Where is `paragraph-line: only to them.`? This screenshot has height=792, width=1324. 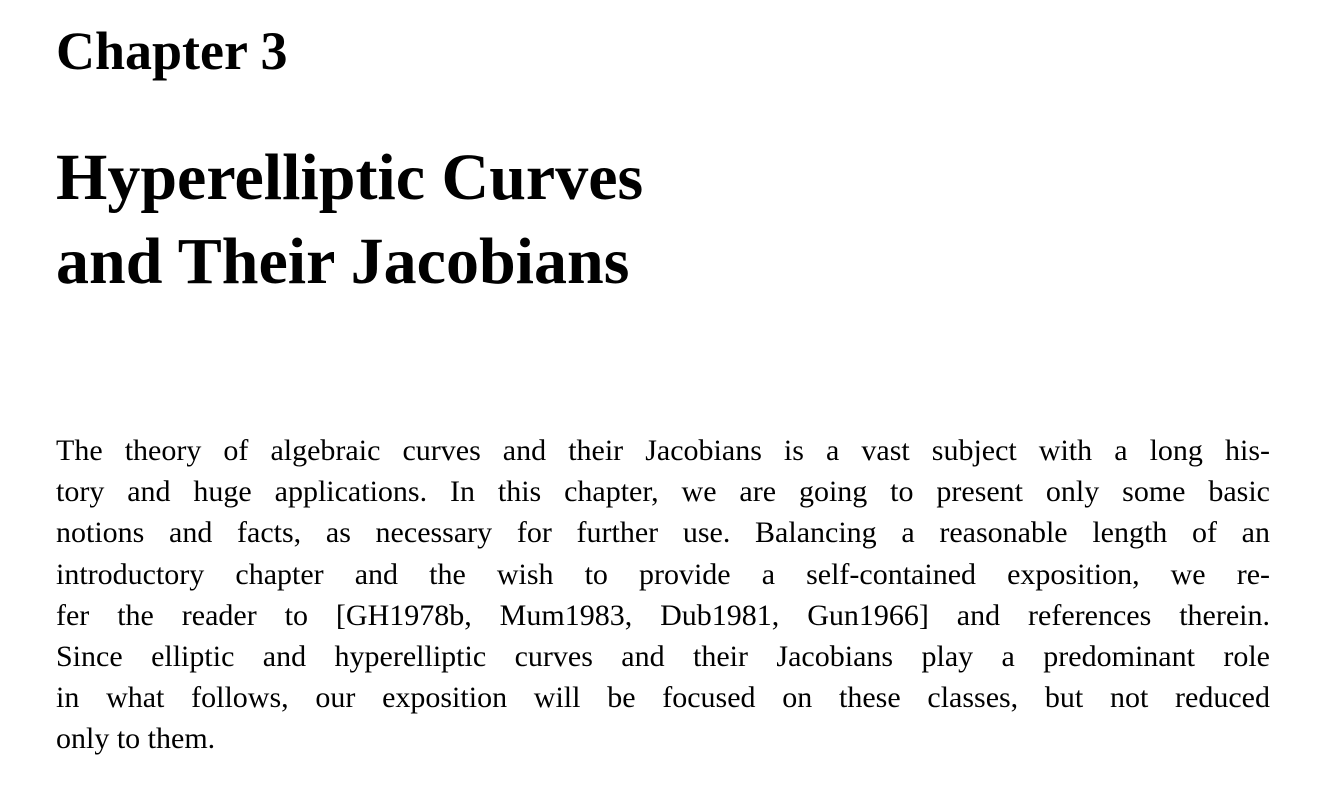
paragraph-line: only to them. is located at coordinates (136, 739).